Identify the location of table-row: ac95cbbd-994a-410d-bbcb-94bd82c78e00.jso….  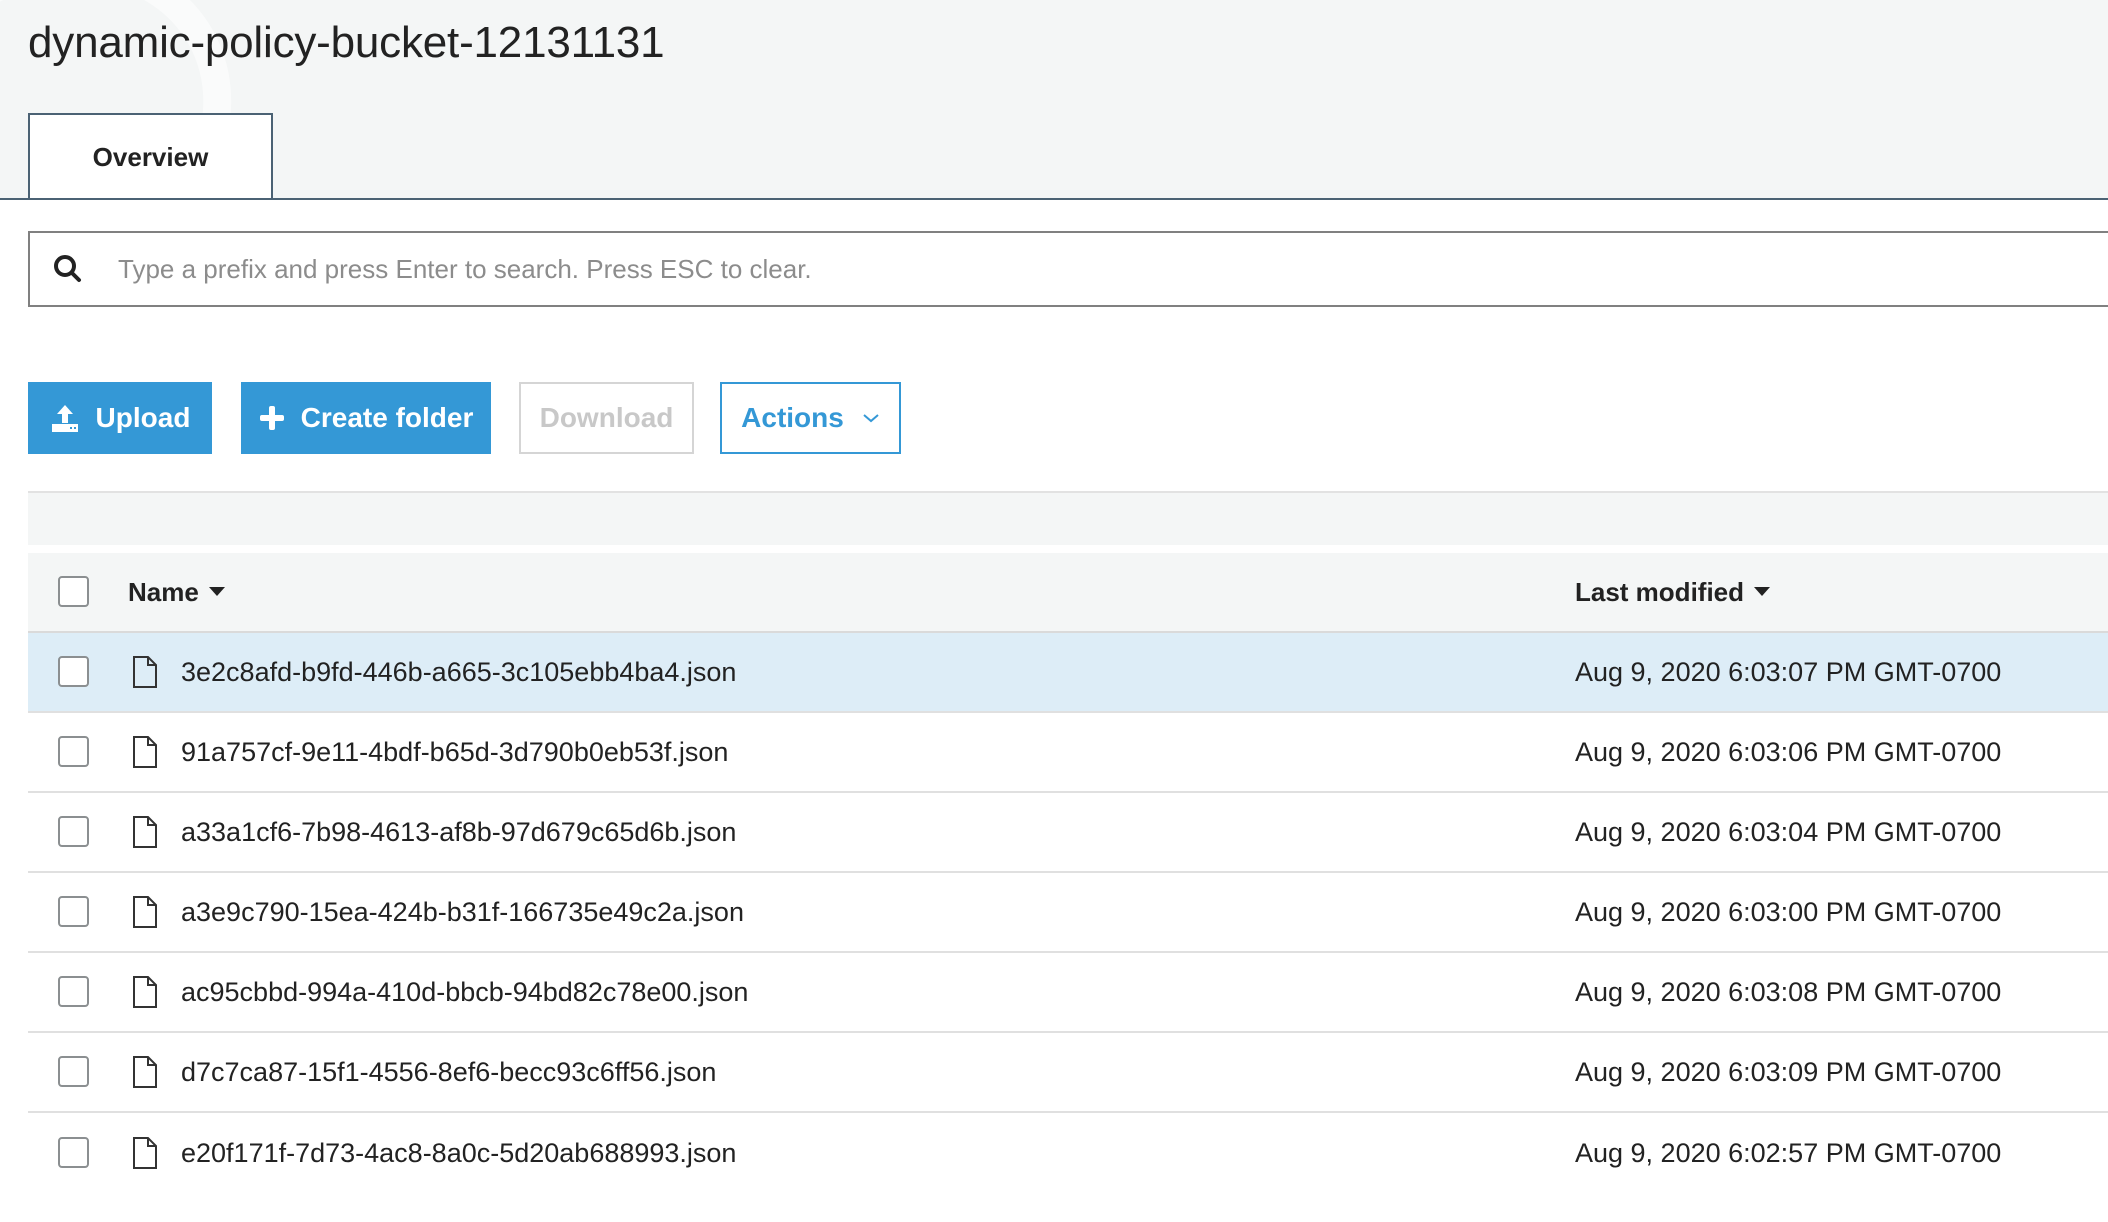
(1068, 993).